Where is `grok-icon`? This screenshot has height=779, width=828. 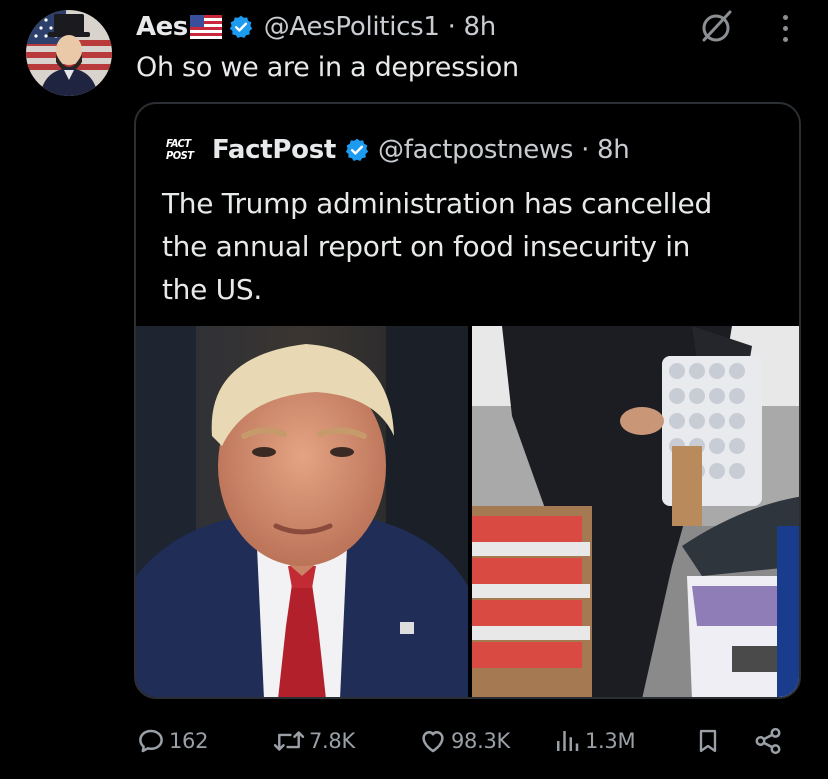 grok-icon is located at coordinates (716, 26).